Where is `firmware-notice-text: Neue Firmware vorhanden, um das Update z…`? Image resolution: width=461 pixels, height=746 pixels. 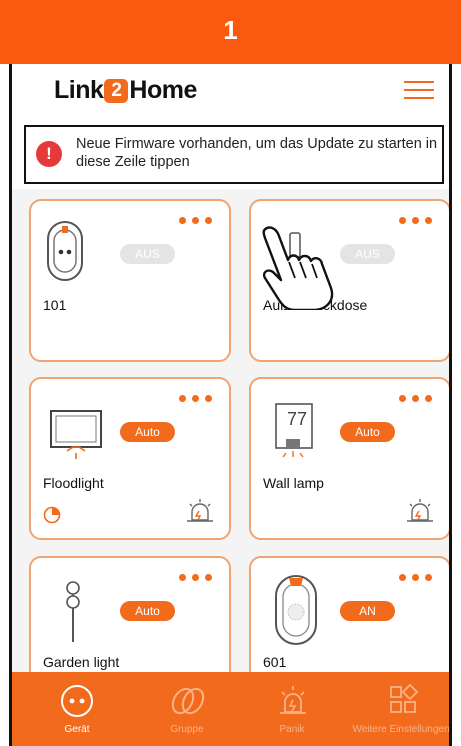 firmware-notice-text: Neue Firmware vorhanden, um das Update z… is located at coordinates (257, 153).